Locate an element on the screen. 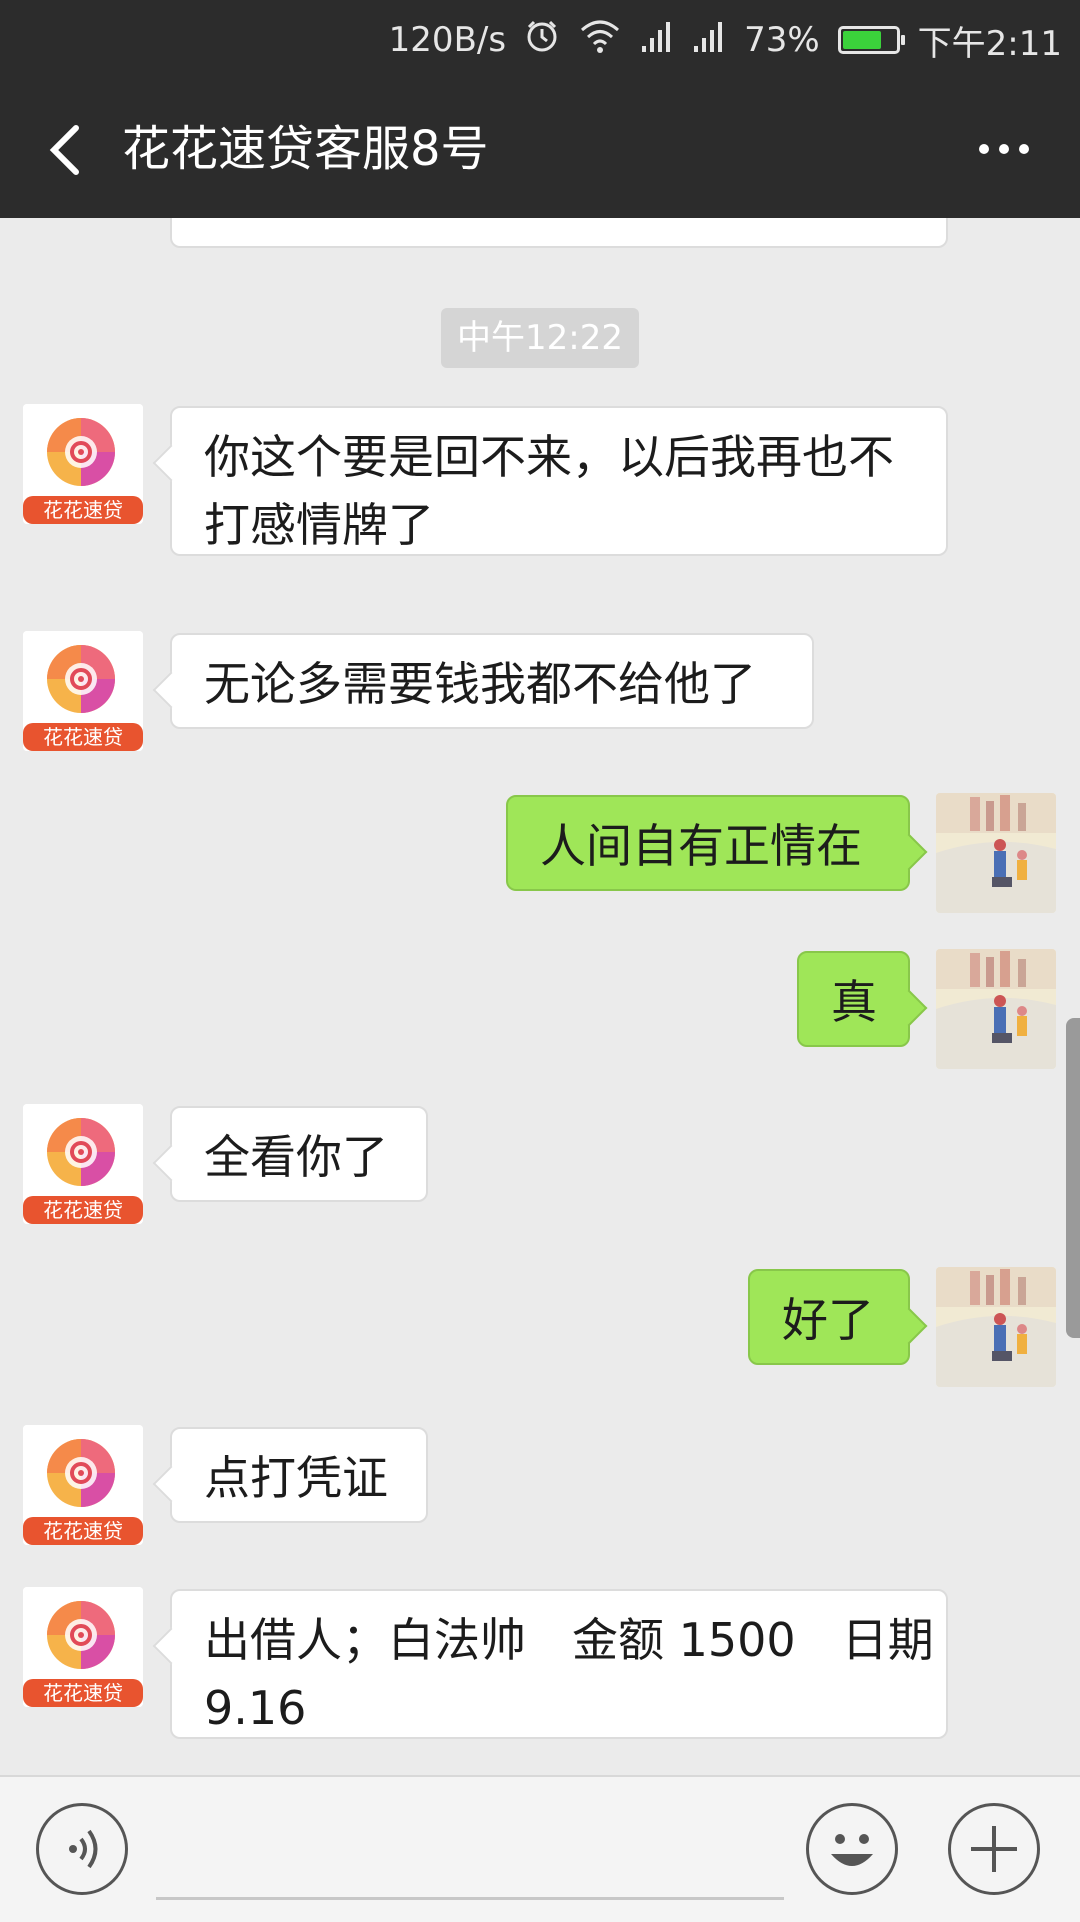  battery-percent: 73% is located at coordinates (782, 40).